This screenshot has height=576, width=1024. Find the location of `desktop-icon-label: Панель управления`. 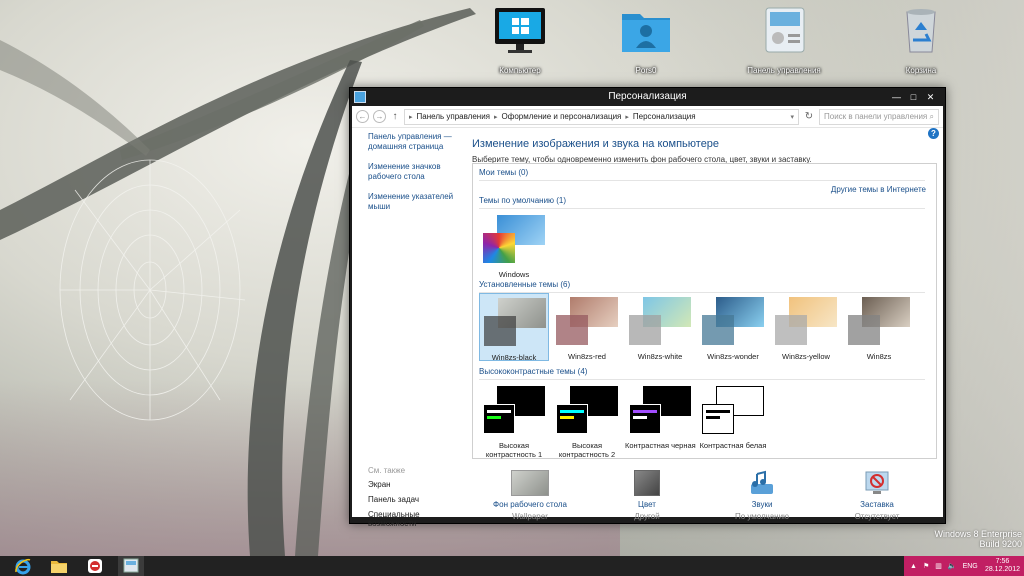

desktop-icon-label: Панель управления is located at coordinates (784, 70).